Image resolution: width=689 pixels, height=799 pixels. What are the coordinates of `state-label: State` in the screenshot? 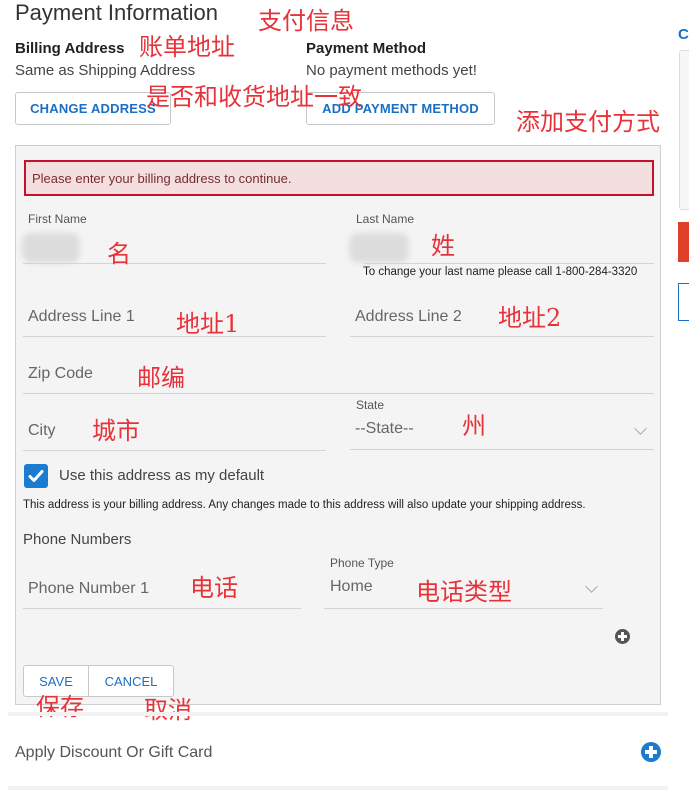 It's located at (370, 405).